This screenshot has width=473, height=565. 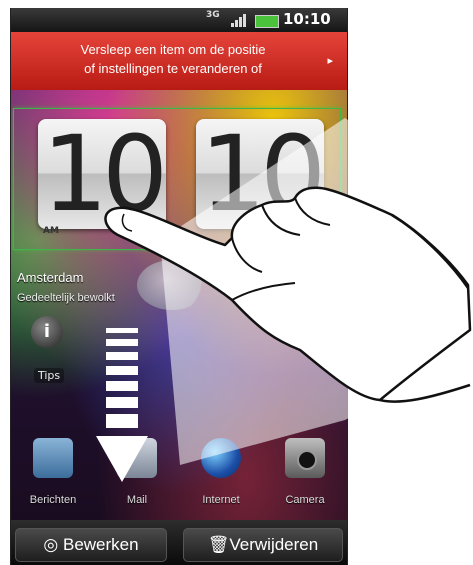 I want to click on bottom-bar: ◎ Bewerken 🗑Verwijderen, so click(x=179, y=542).